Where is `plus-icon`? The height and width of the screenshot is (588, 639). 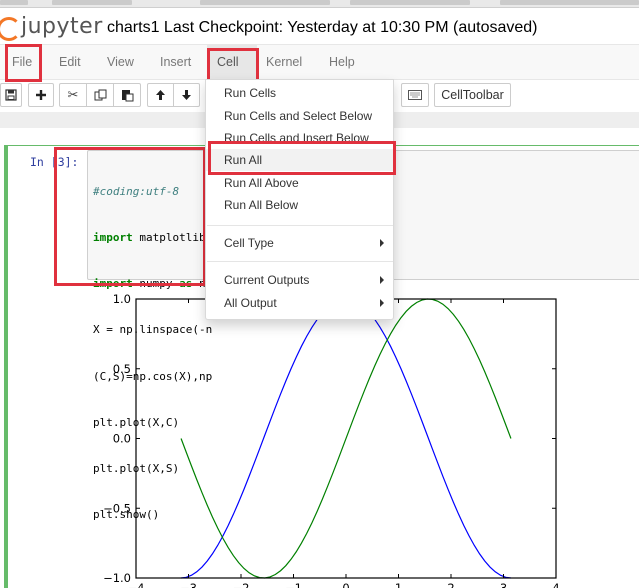
plus-icon is located at coordinates (41, 95).